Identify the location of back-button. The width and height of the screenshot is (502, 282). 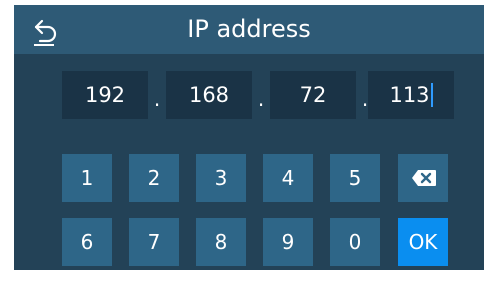
(47, 30).